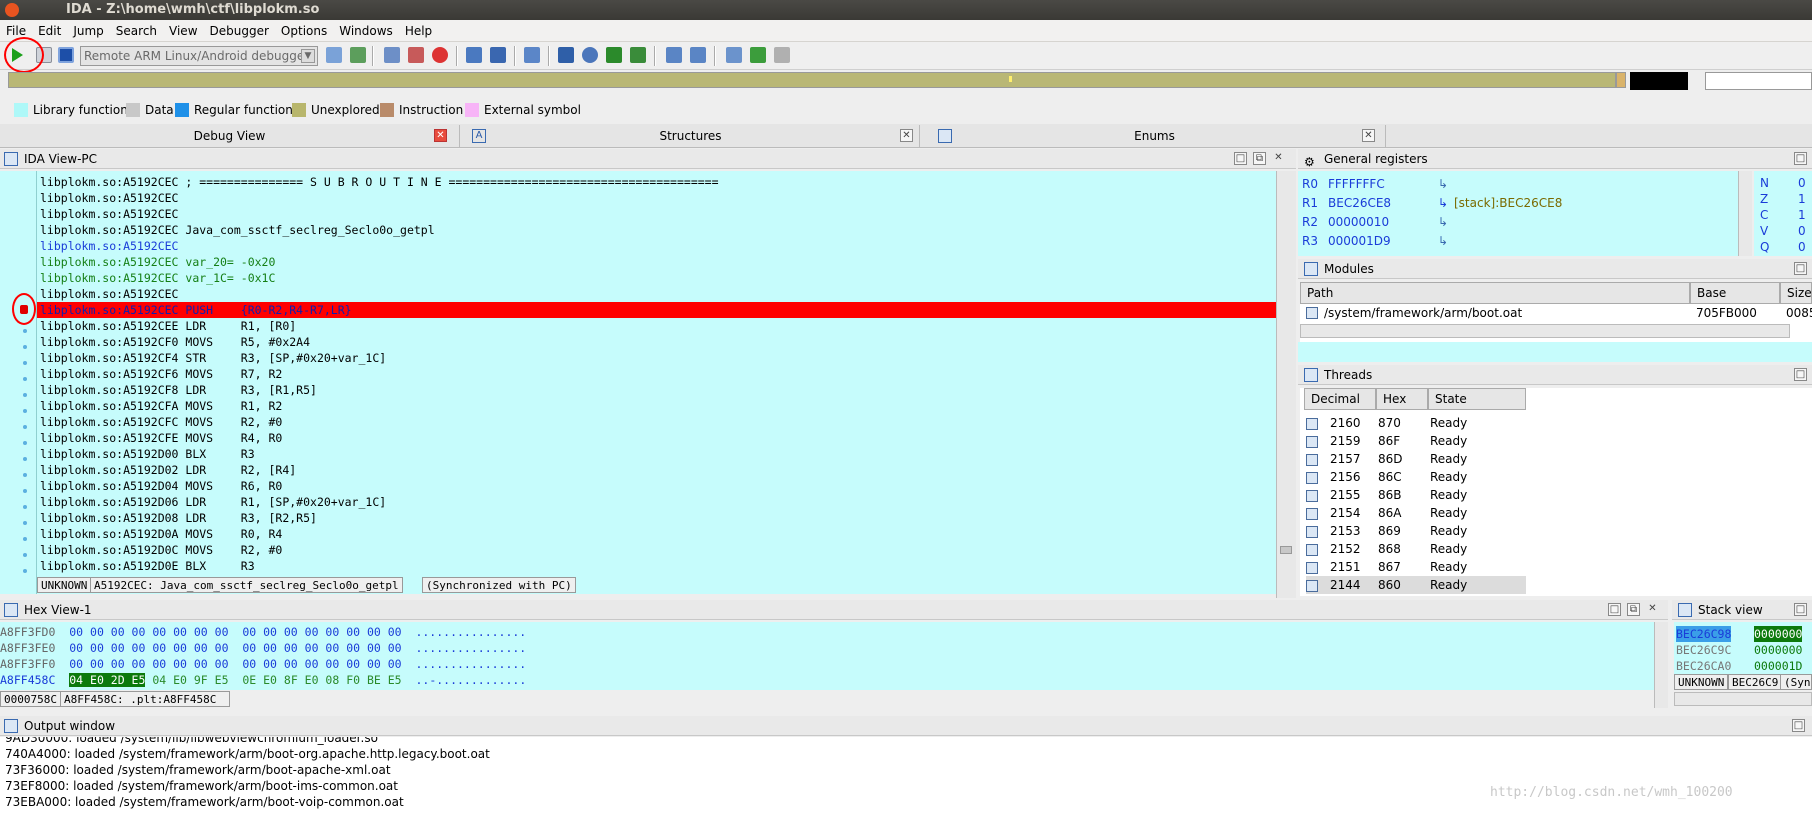 The image size is (1812, 814). I want to click on register-value: 00000010, so click(1358, 222).